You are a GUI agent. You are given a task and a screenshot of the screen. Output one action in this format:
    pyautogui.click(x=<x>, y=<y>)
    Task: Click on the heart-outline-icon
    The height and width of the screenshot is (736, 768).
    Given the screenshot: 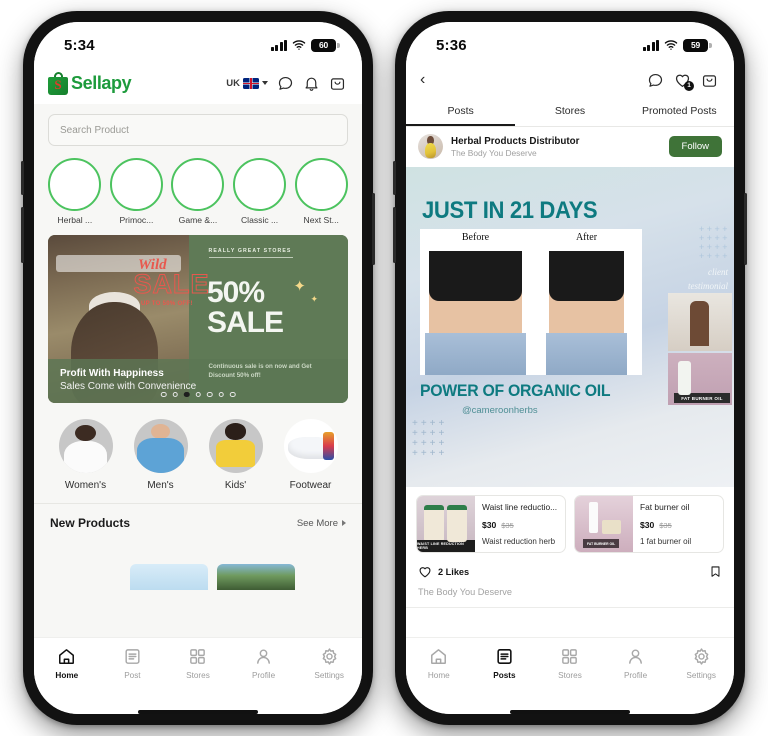 What is the action you would take?
    pyautogui.click(x=425, y=572)
    